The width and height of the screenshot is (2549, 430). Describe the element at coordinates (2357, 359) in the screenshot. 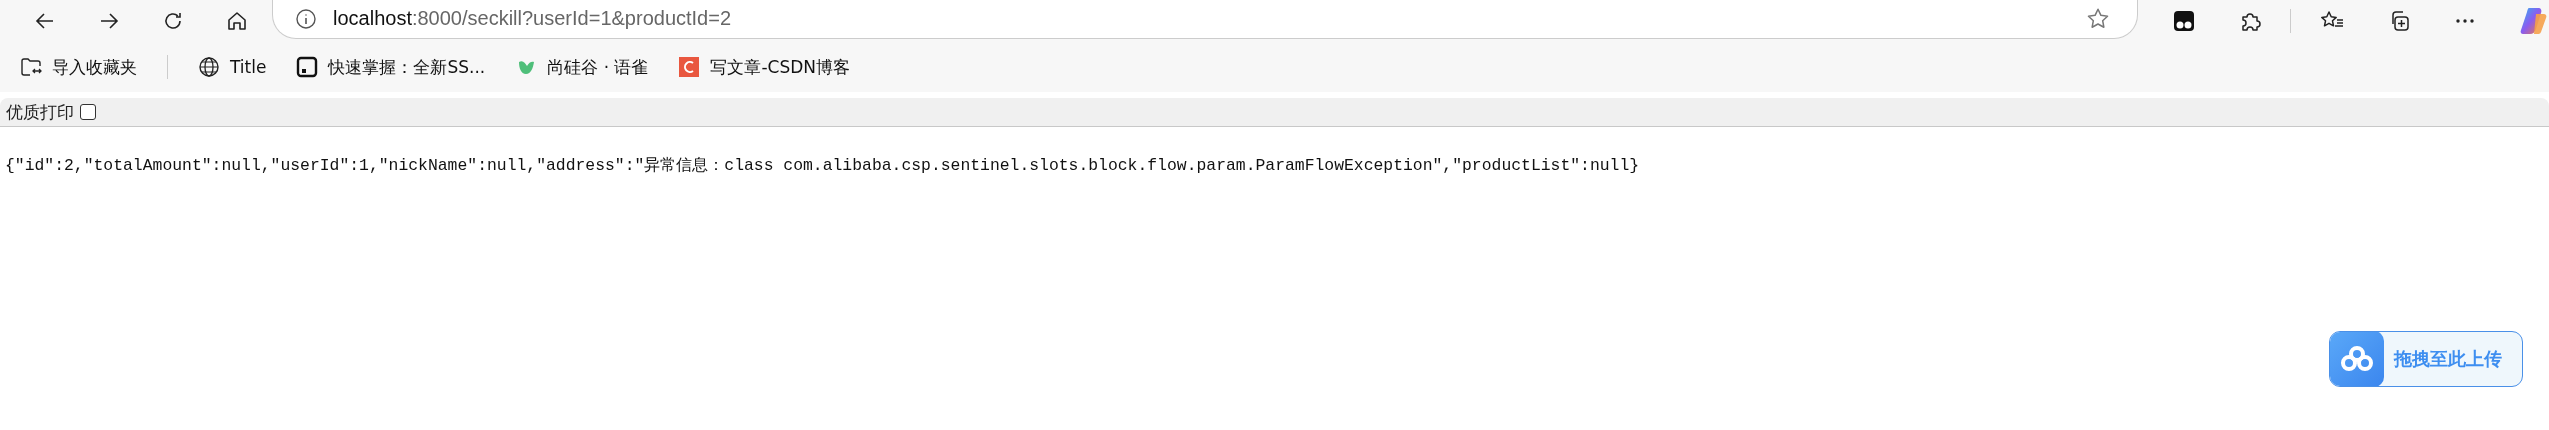

I see `cloud-rings-icon` at that location.